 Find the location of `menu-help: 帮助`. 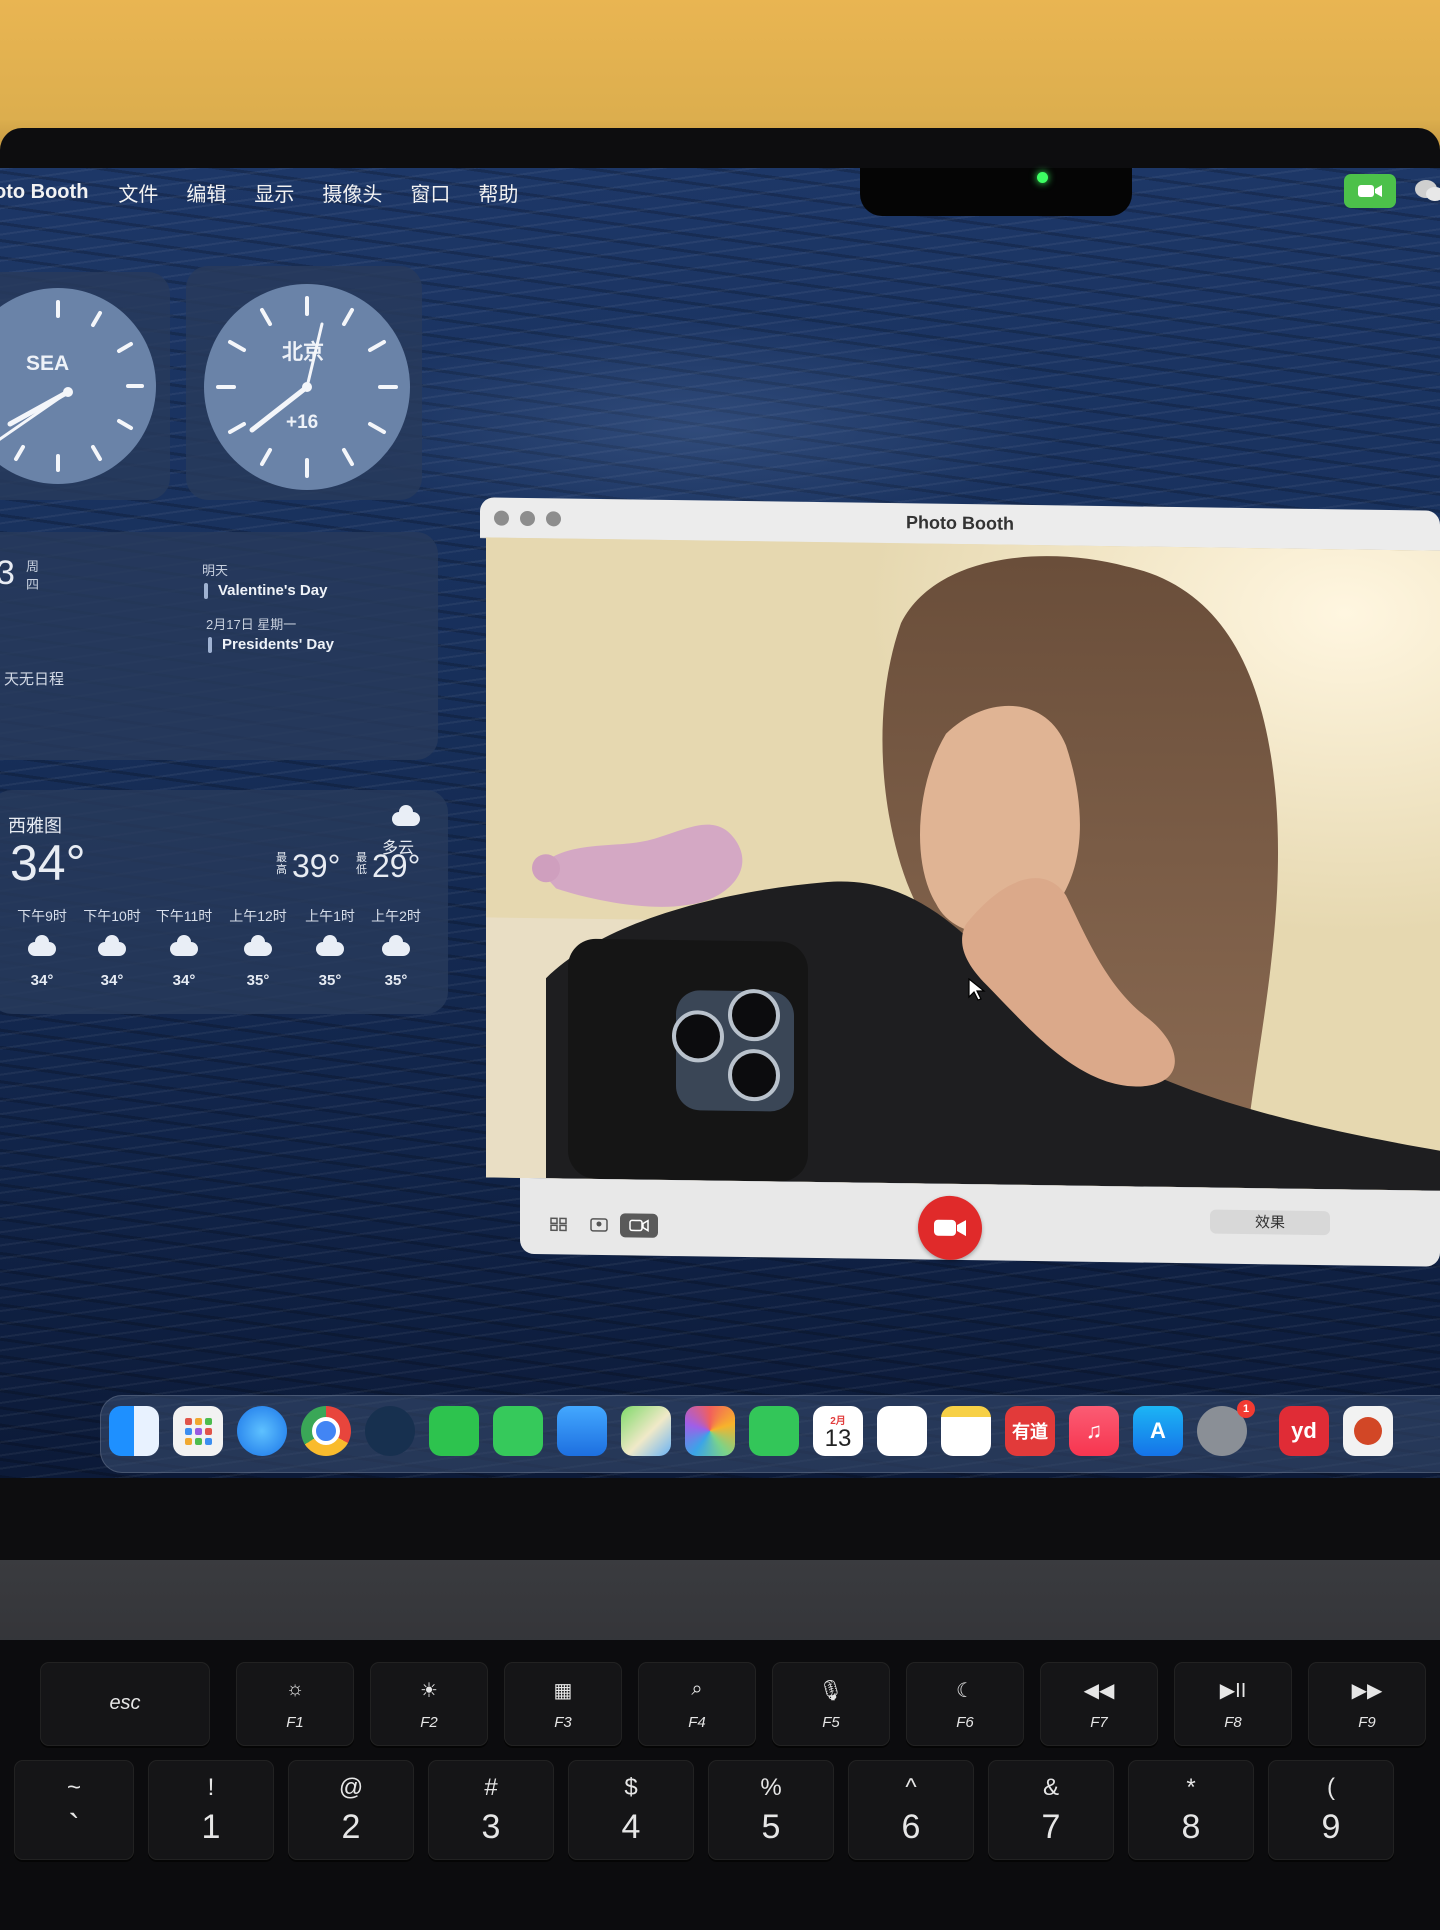

menu-help: 帮助 is located at coordinates (498, 192).